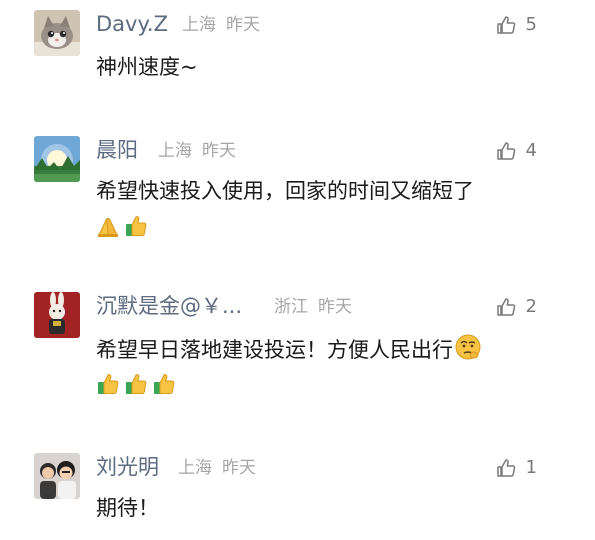  I want to click on comment-item: 刘光明 上海 昨天 1 期待！, so click(297, 493).